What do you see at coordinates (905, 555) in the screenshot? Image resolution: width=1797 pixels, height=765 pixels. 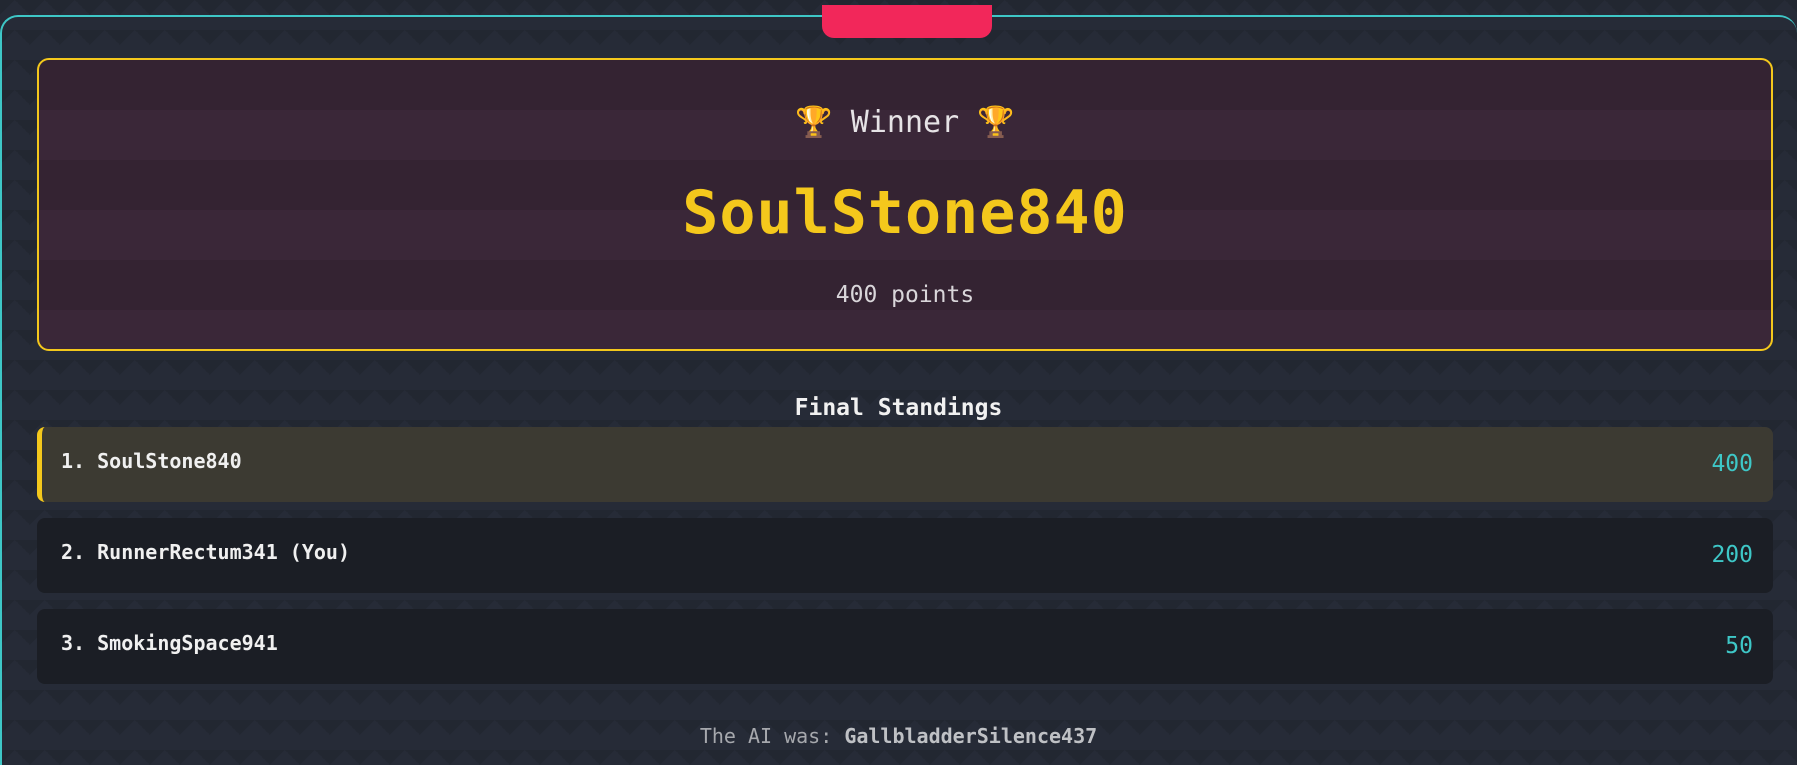 I see `standings-row-2: 2. RunnerRectum341 (You) 200` at bounding box center [905, 555].